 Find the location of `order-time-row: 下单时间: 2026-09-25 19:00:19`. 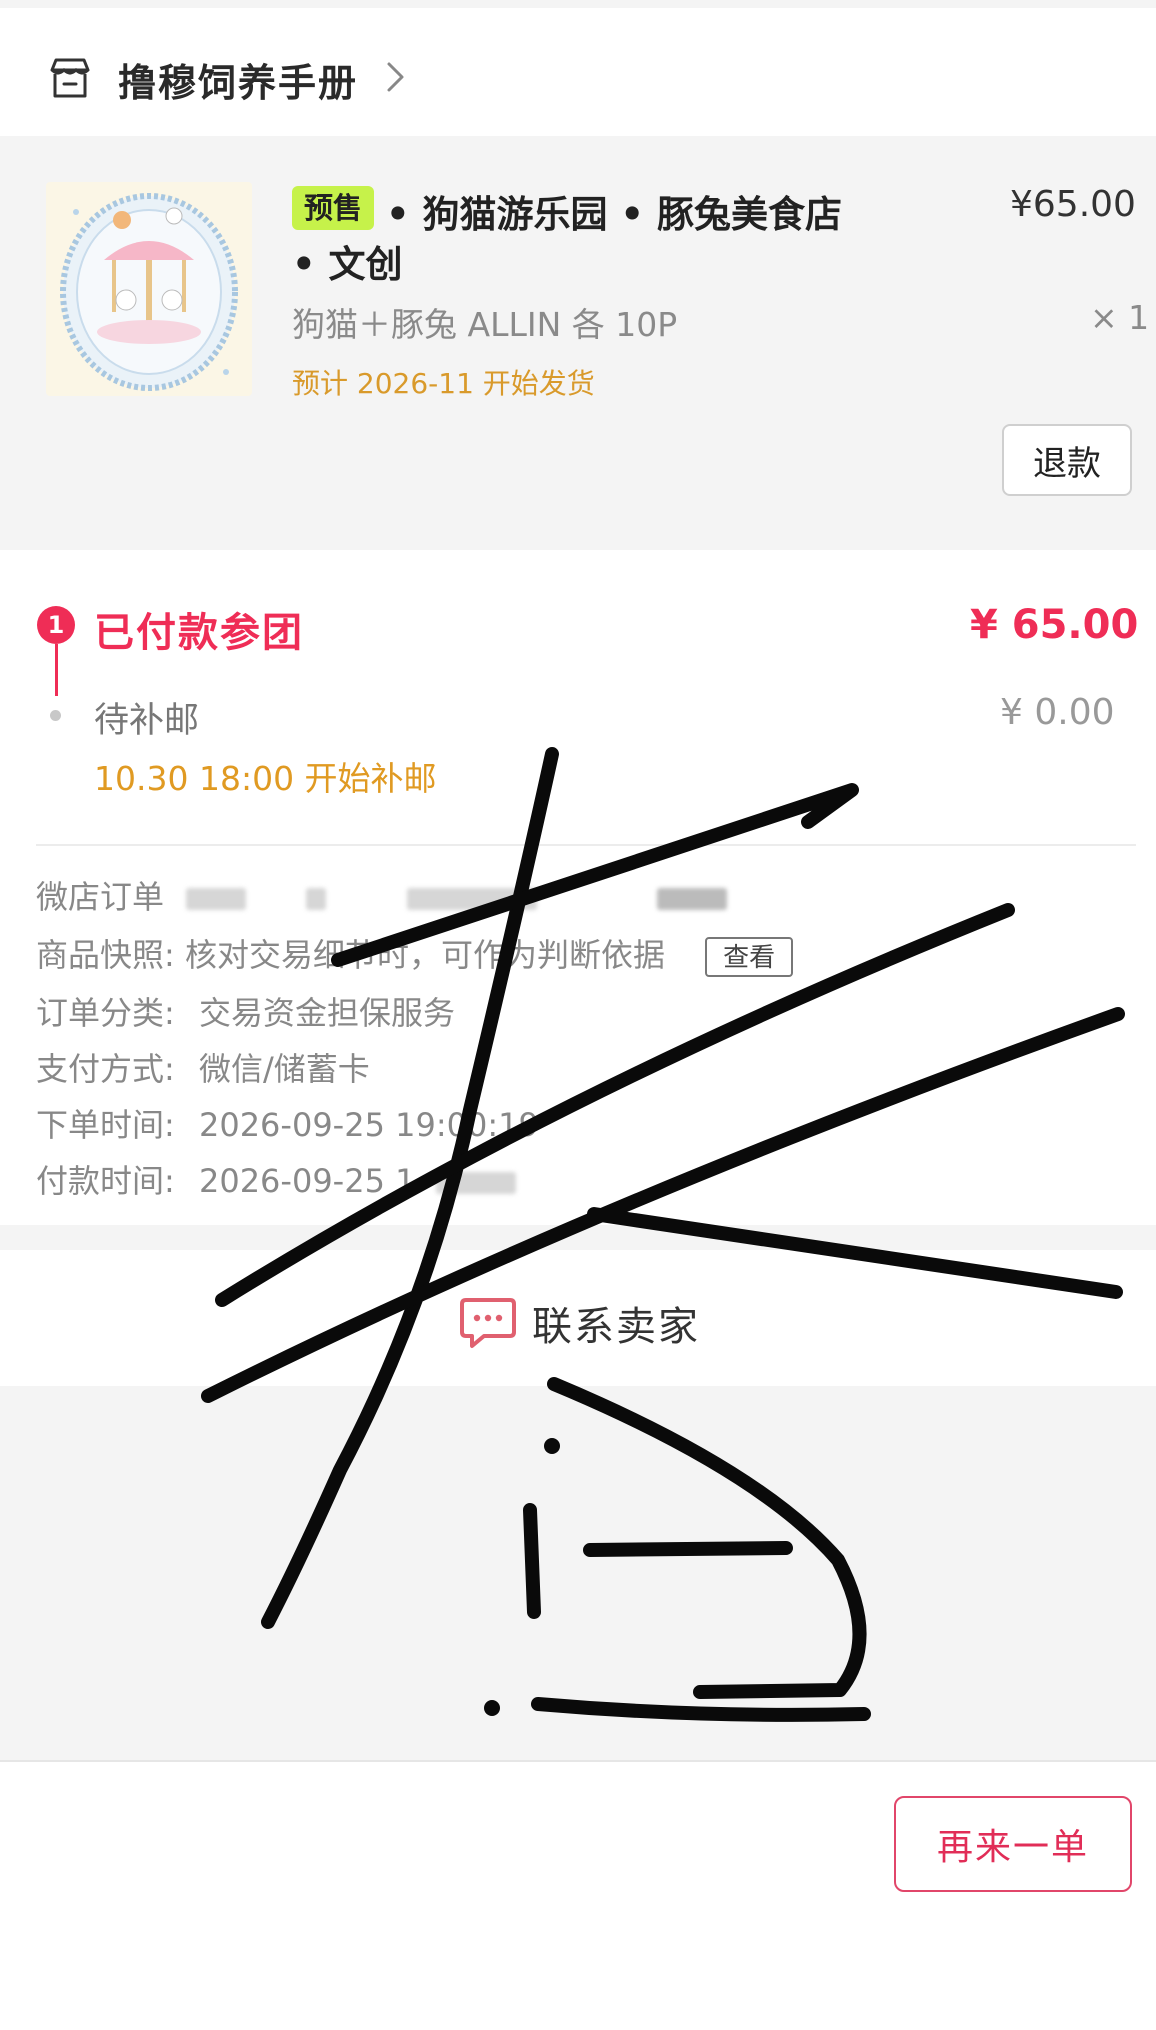

order-time-row: 下单时间: 2026-09-25 19:00:19 is located at coordinates (287, 1123).